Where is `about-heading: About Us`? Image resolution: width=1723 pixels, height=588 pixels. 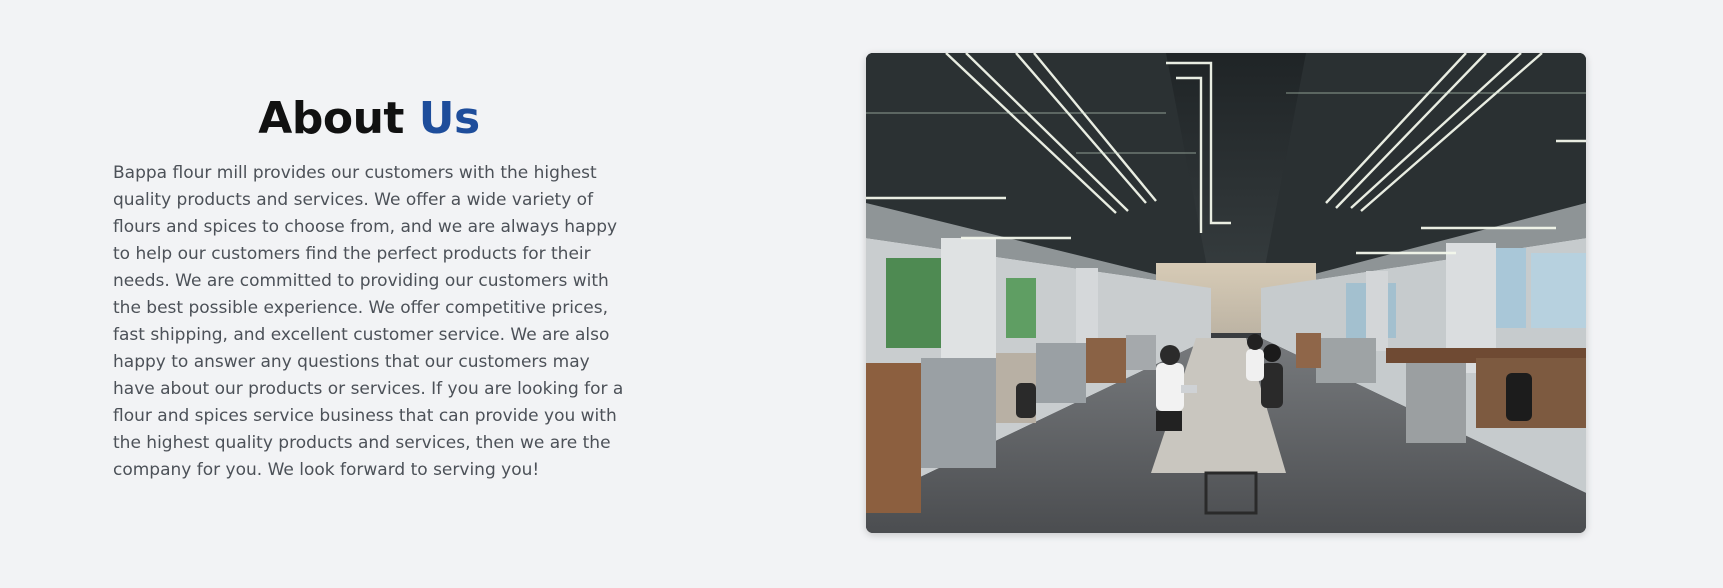
about-heading: About Us is located at coordinates (369, 119).